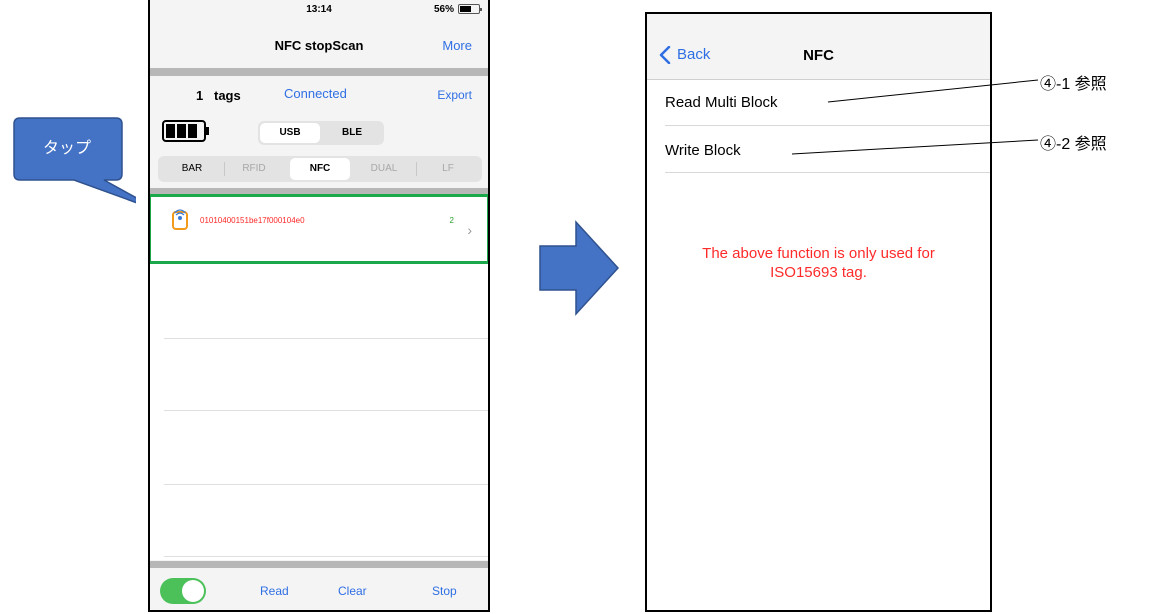 The image size is (1169, 614). I want to click on mode-tabs: BAR RFID NFC DUAL LF, so click(320, 169).